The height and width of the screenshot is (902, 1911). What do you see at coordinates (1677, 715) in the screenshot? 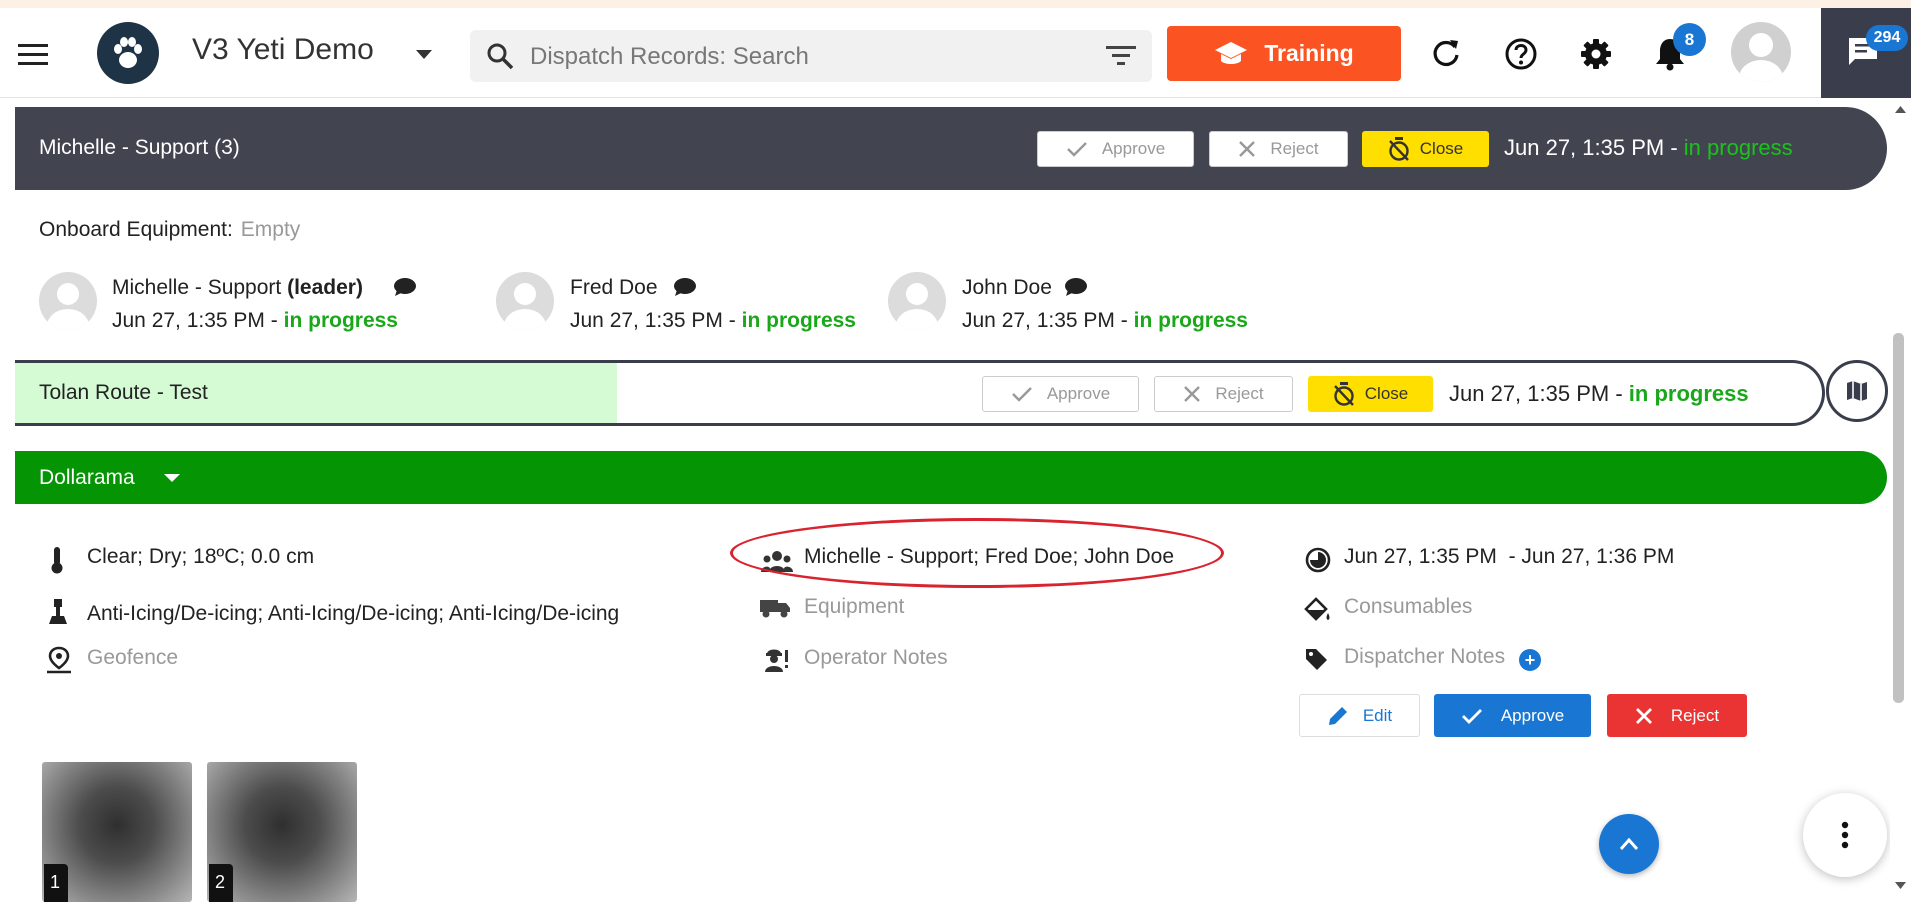
I see `reject-button: Reject` at bounding box center [1677, 715].